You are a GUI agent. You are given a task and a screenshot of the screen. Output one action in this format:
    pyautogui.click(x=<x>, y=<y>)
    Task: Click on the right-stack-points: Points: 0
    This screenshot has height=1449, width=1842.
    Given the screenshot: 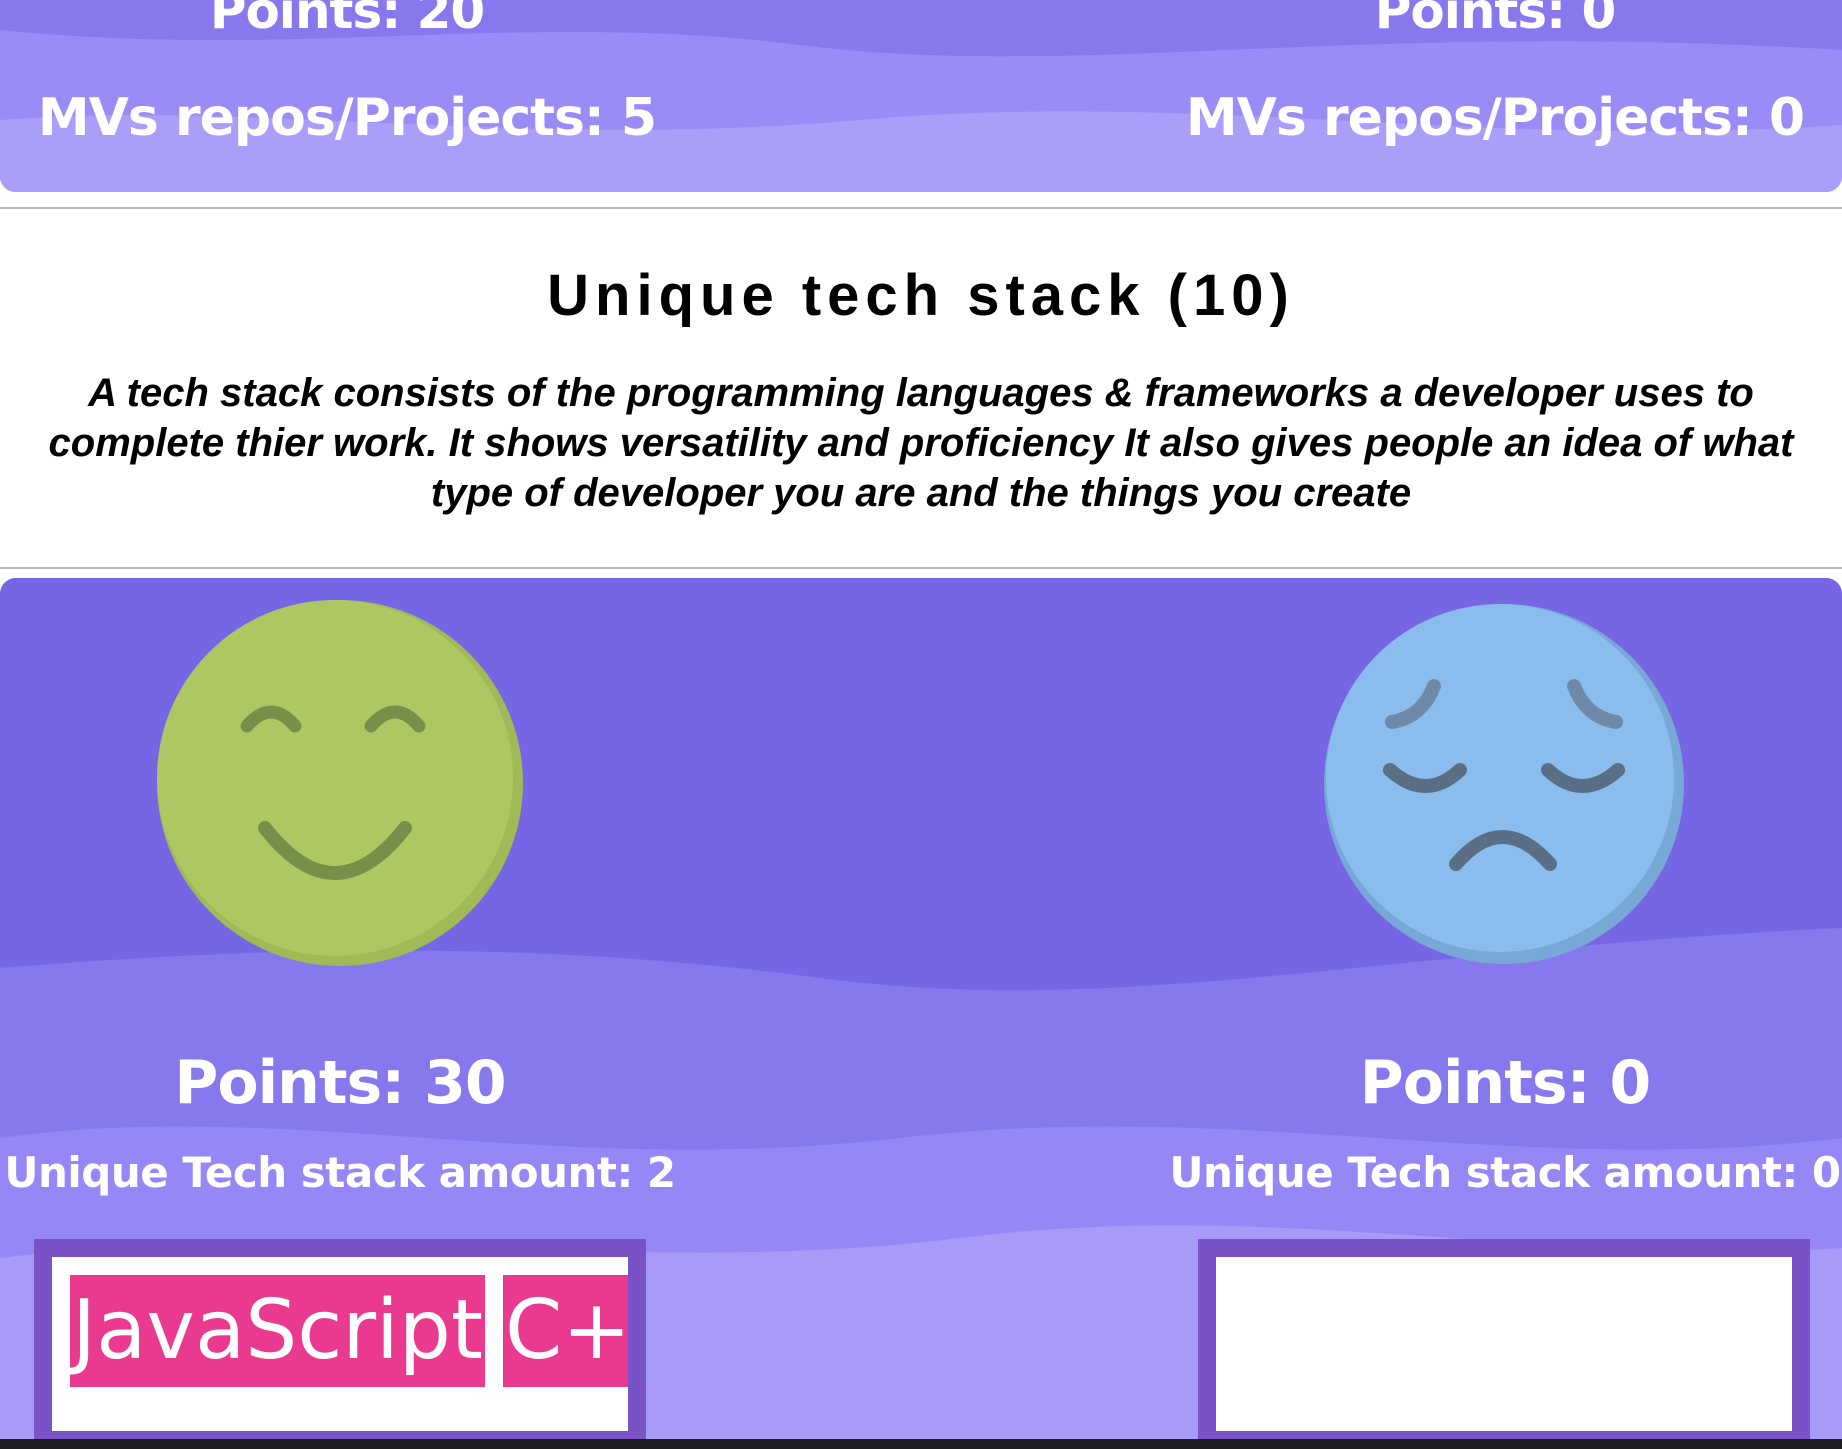 What is the action you would take?
    pyautogui.click(x=1505, y=1083)
    